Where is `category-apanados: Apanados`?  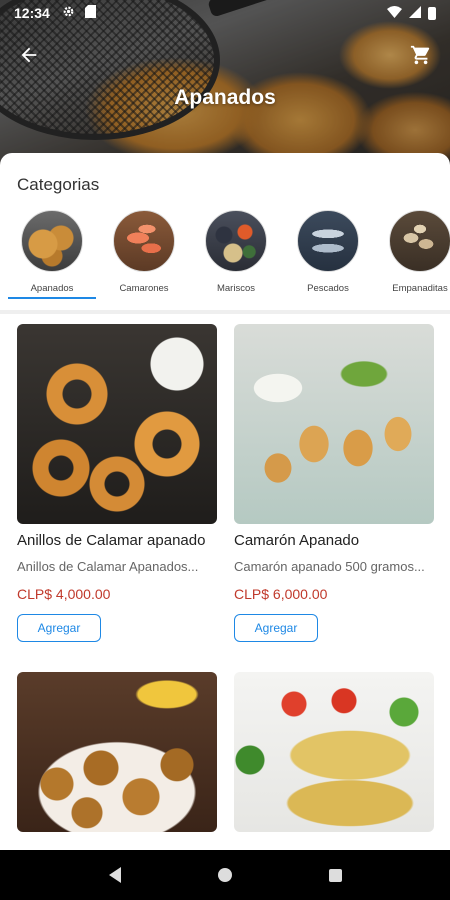 category-apanados: Apanados is located at coordinates (52, 254).